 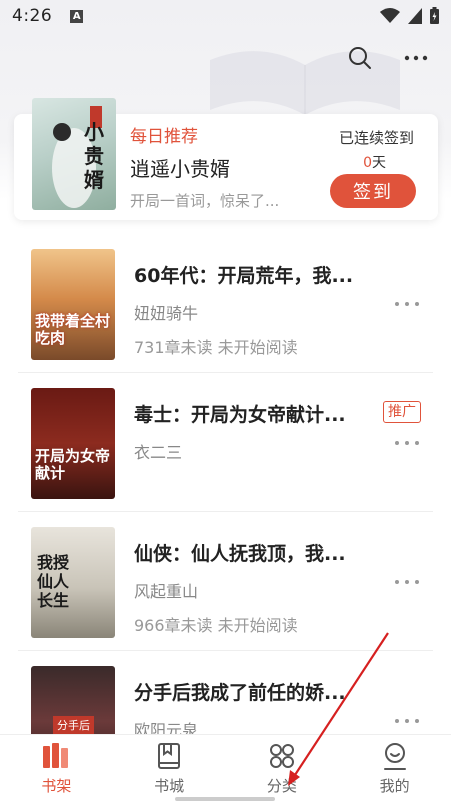 I want to click on signal-icon, so click(x=415, y=15).